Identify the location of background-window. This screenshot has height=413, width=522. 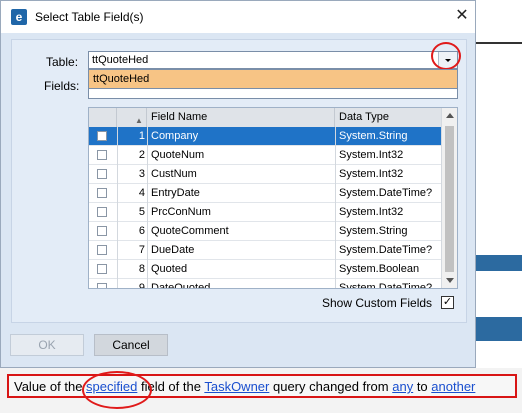
(499, 21).